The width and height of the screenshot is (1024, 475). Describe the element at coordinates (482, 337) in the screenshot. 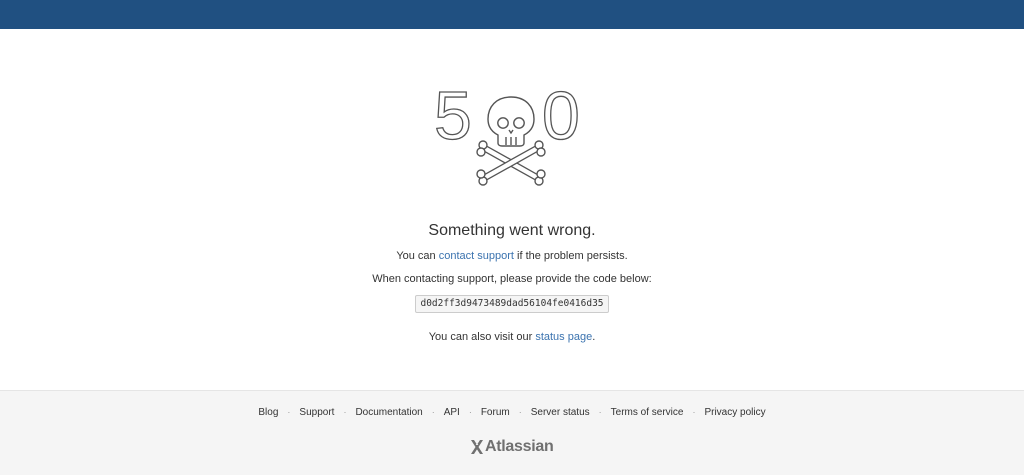

I see `status-page-prefix: You can also visit our` at that location.